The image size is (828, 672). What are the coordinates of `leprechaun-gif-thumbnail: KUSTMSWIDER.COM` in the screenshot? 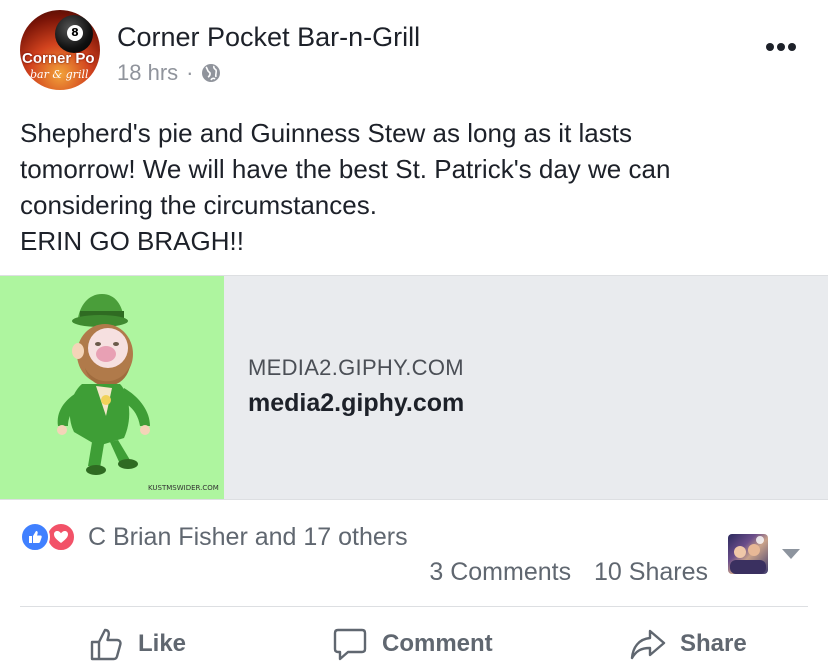 It's located at (112, 387).